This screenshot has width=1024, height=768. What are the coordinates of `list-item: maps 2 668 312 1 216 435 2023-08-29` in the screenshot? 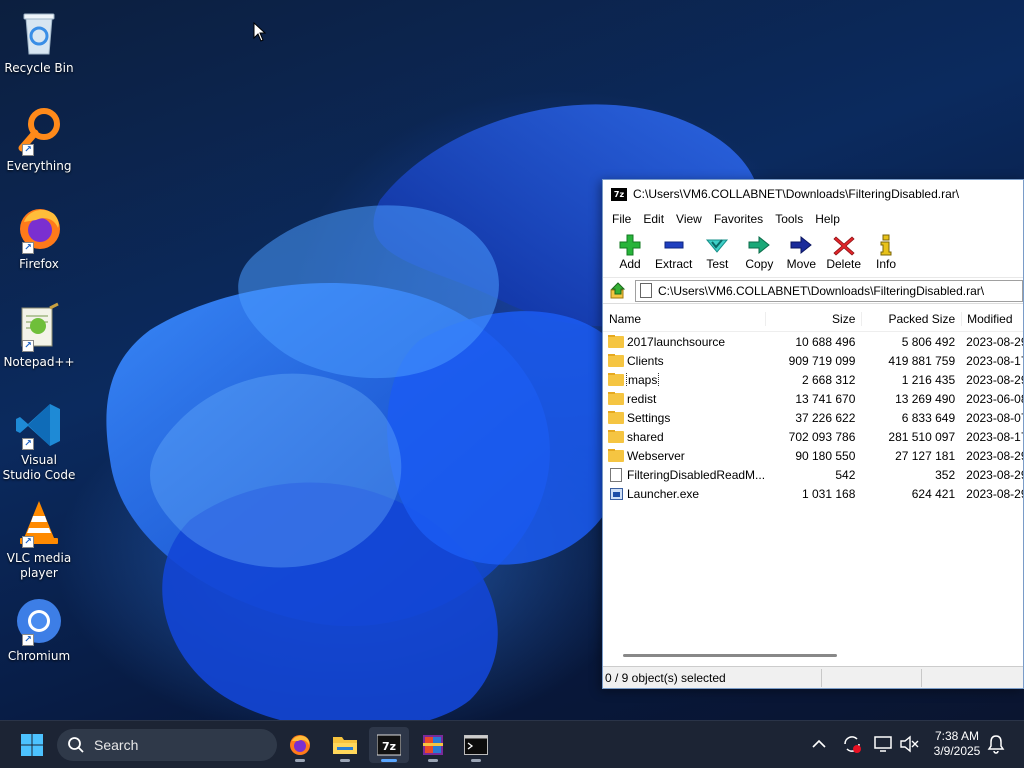 It's located at (813, 379).